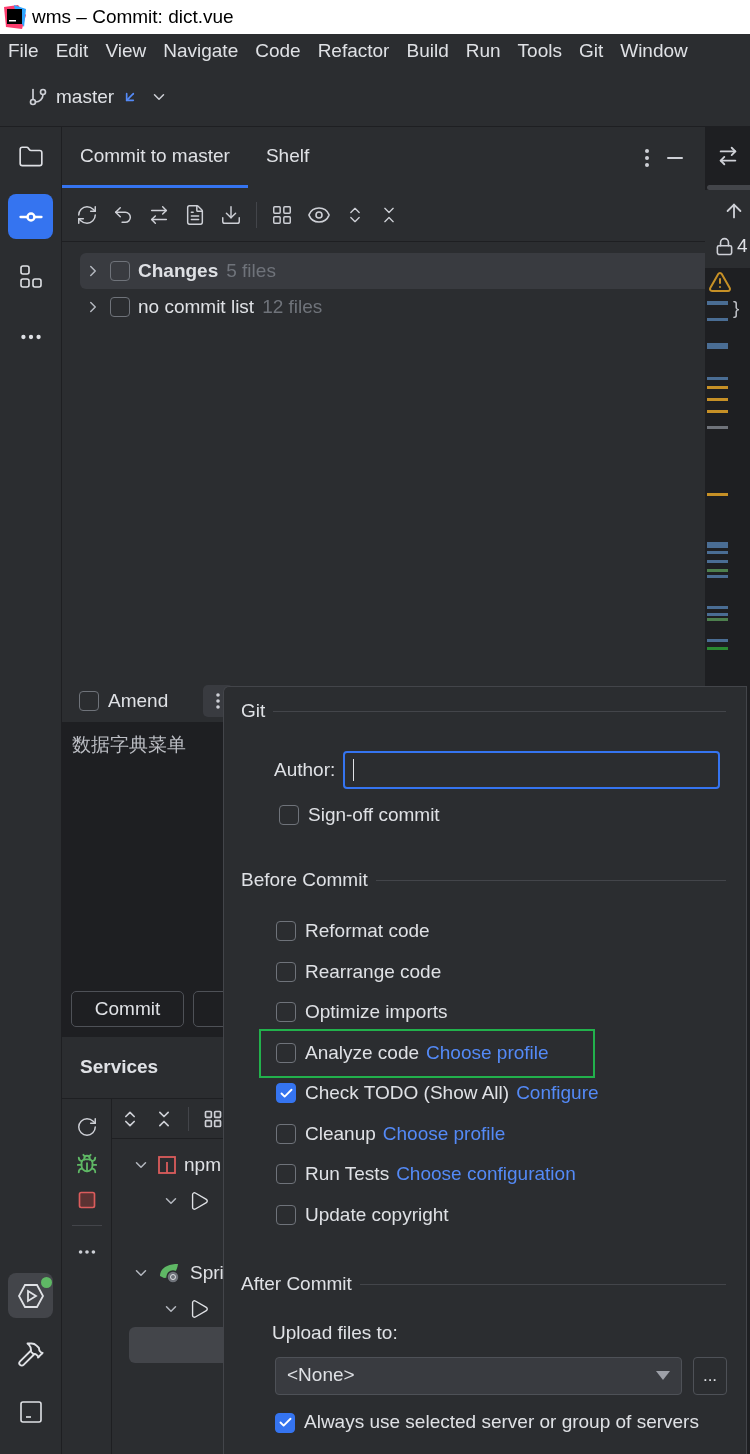 The height and width of the screenshot is (1454, 750). What do you see at coordinates (427, 51) in the screenshot?
I see `menu-item: Build` at bounding box center [427, 51].